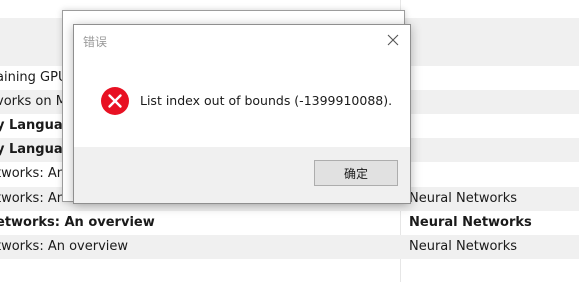  Describe the element at coordinates (289, 223) in the screenshot. I see `list-row: etworks: An overview Neural Networks` at that location.